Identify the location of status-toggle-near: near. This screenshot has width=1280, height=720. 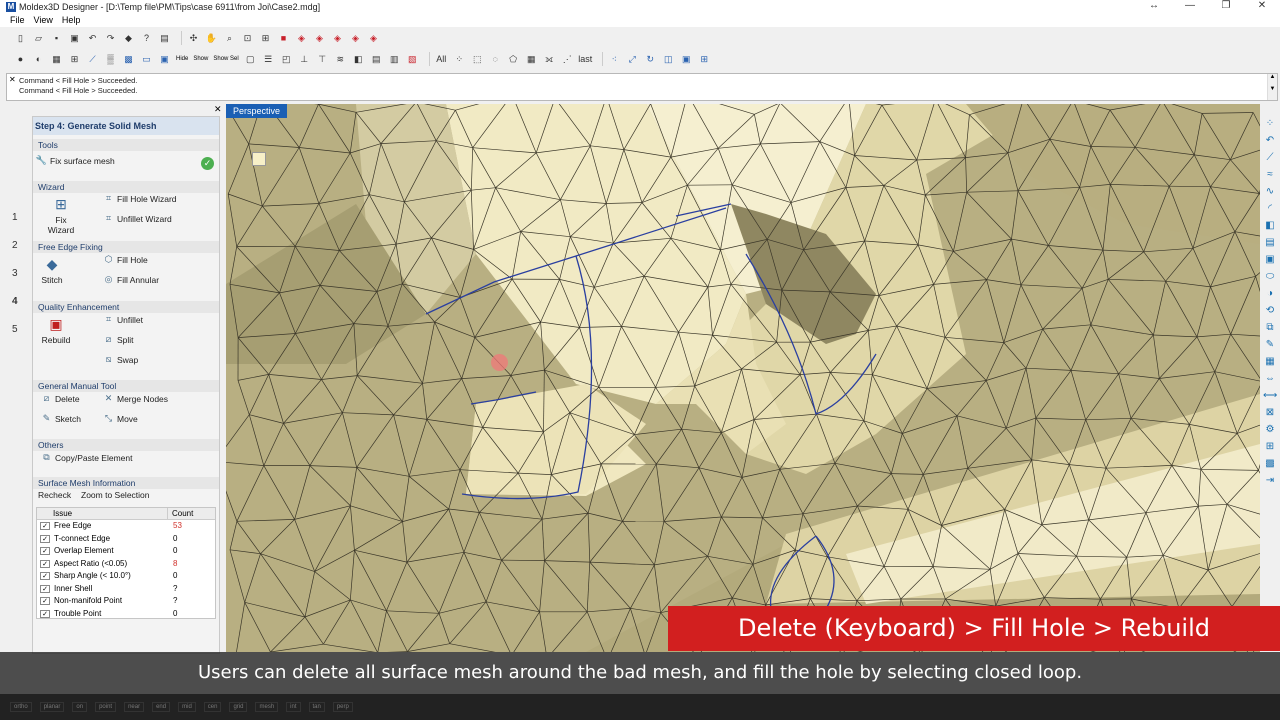
(134, 707).